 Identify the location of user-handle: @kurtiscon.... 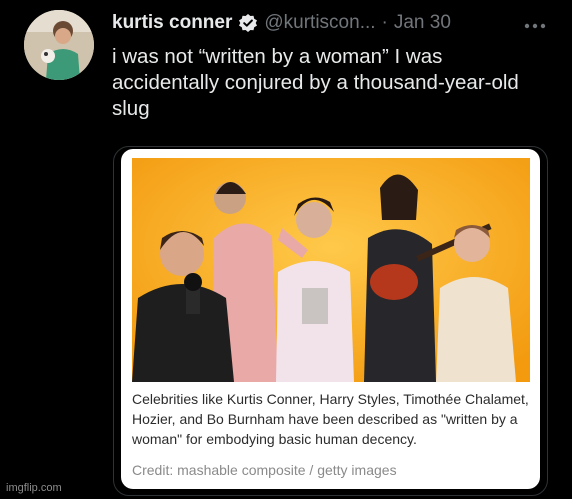
(319, 23).